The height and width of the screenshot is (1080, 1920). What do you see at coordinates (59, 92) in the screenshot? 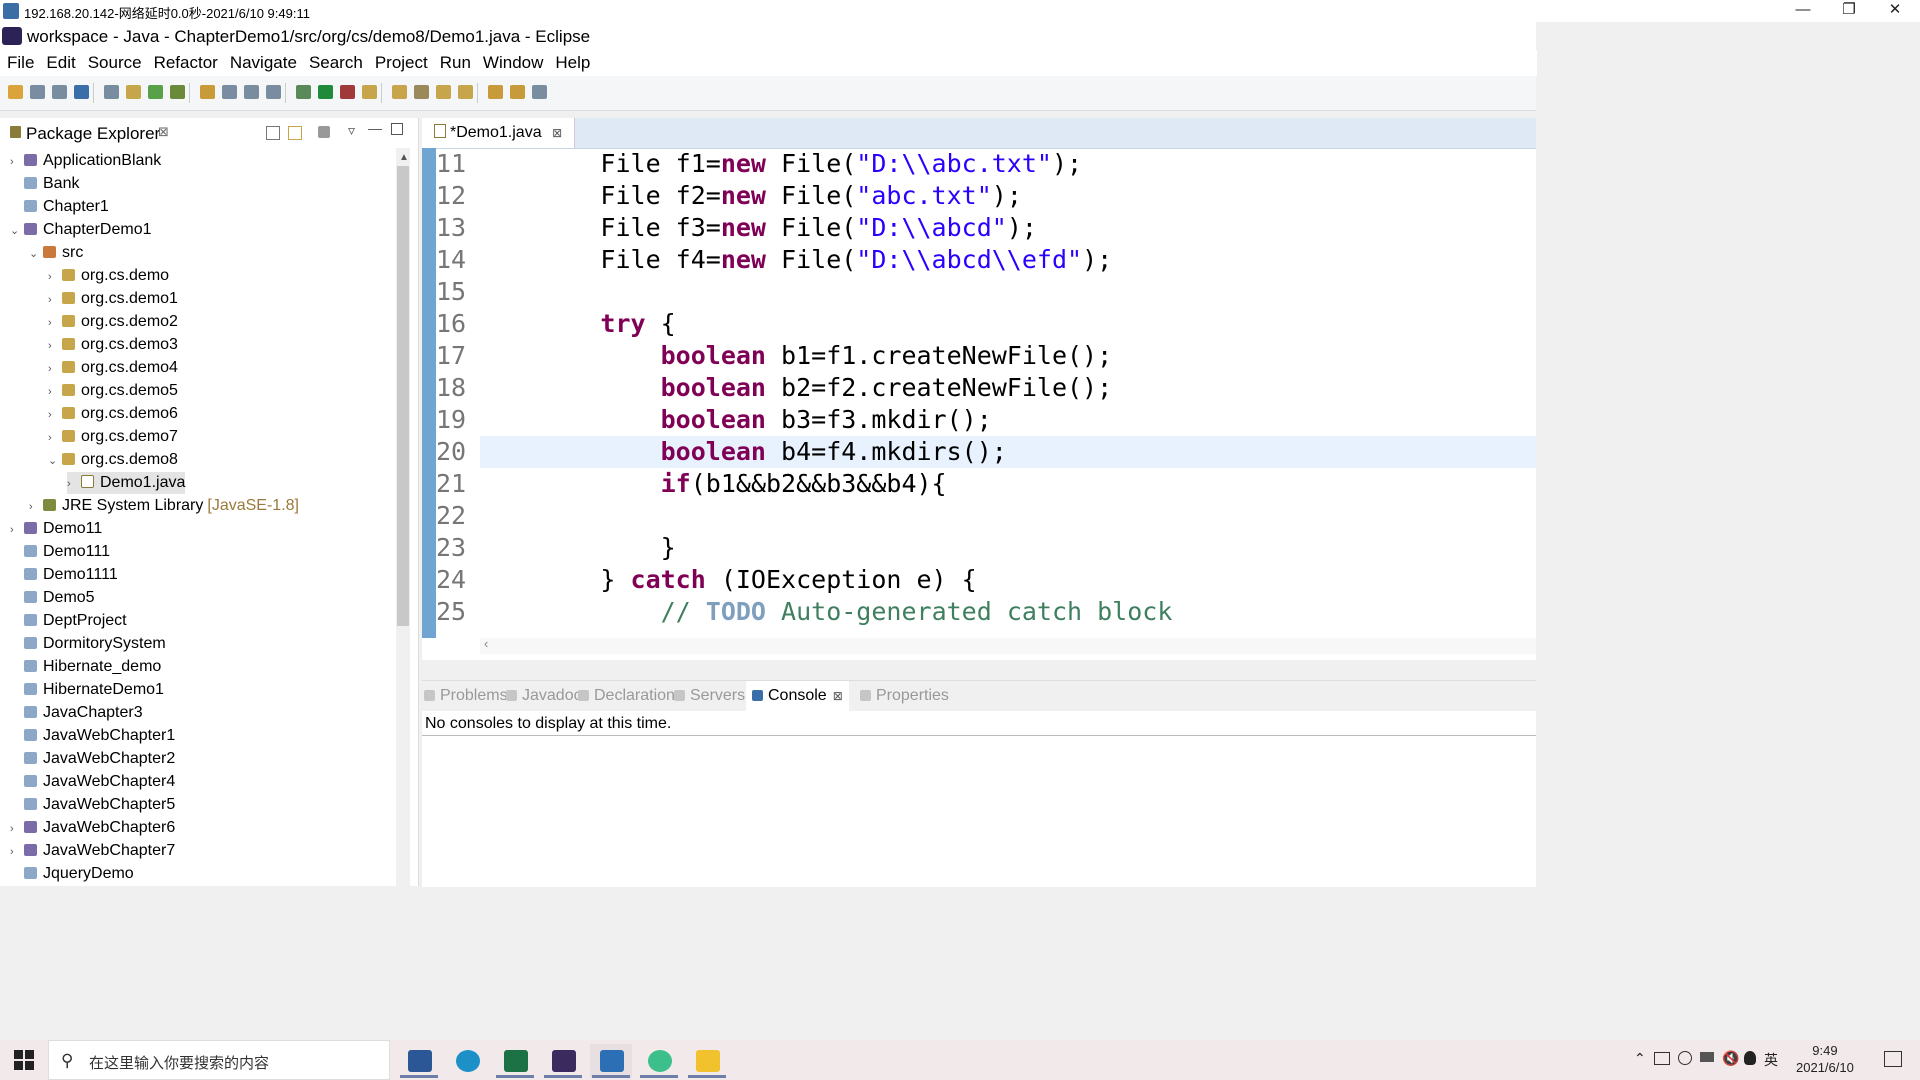
I see `save-all-icon` at bounding box center [59, 92].